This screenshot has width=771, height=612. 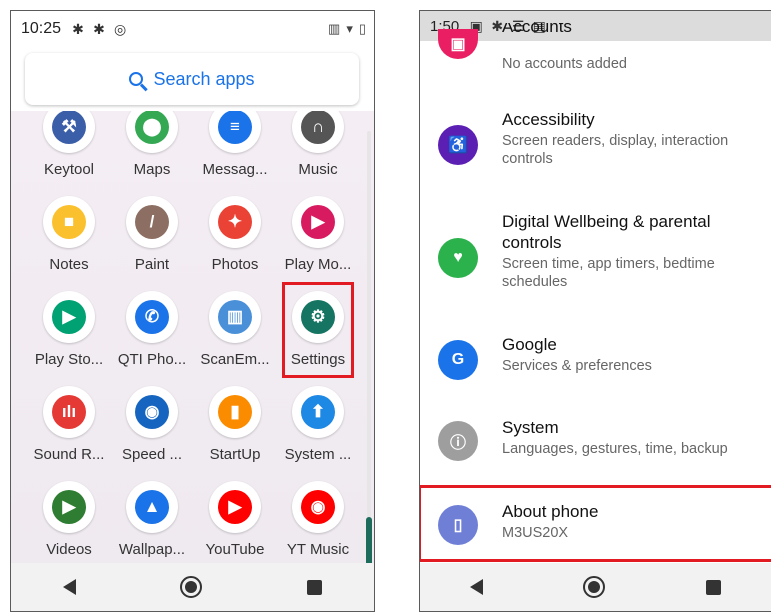 I want to click on music-icon: ∩, so click(x=318, y=132).